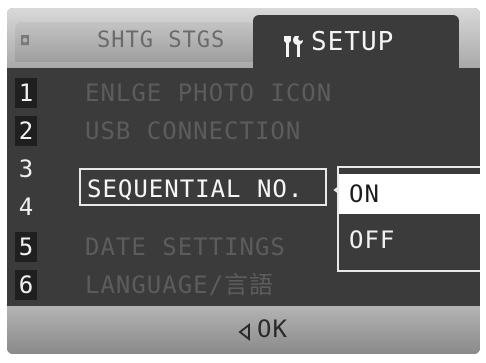 The height and width of the screenshot is (363, 486). What do you see at coordinates (203, 187) in the screenshot?
I see `menu-item-sequential-no: SEQUENTIAL NO.` at bounding box center [203, 187].